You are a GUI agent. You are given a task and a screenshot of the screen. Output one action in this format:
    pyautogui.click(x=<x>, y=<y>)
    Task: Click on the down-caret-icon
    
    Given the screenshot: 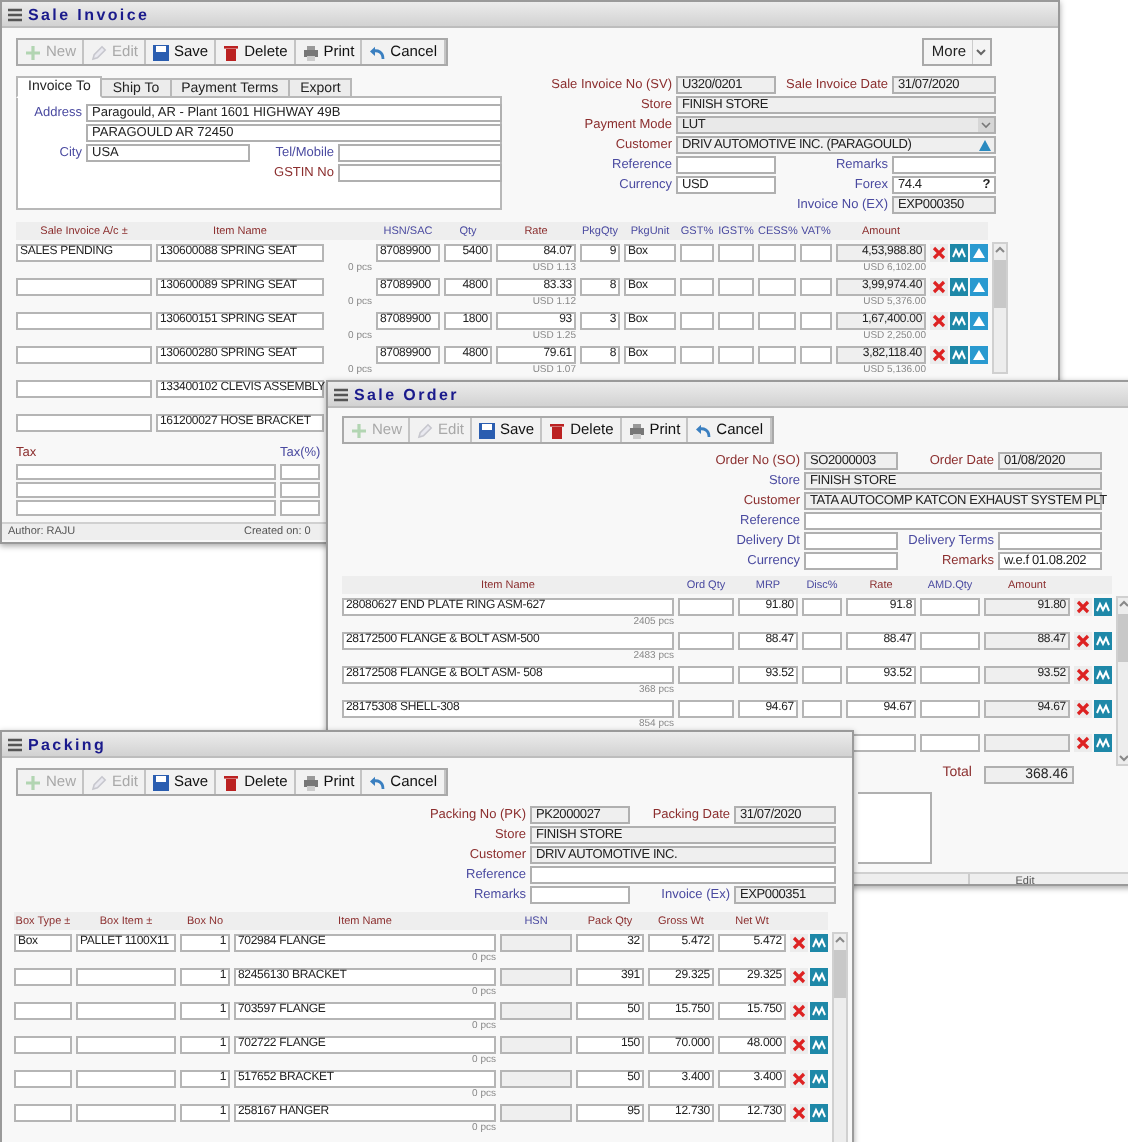 What is the action you would take?
    pyautogui.click(x=1123, y=758)
    